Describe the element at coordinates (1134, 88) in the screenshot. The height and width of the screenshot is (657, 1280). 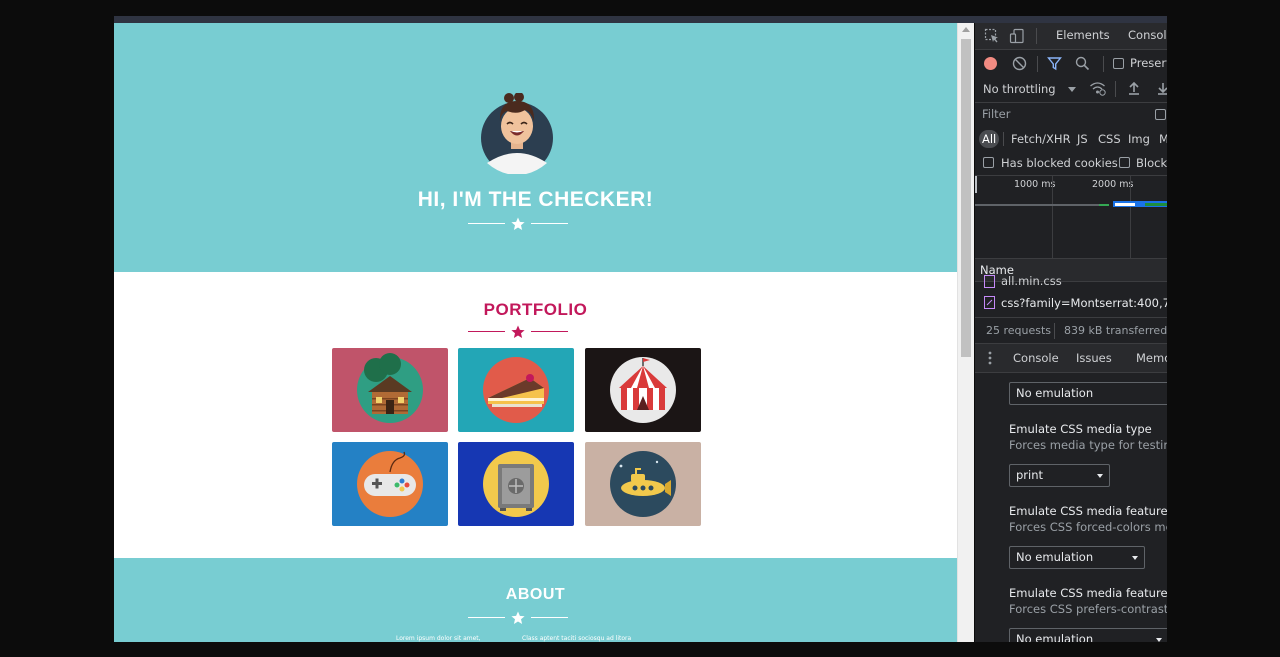
I see `import-har-icon` at that location.